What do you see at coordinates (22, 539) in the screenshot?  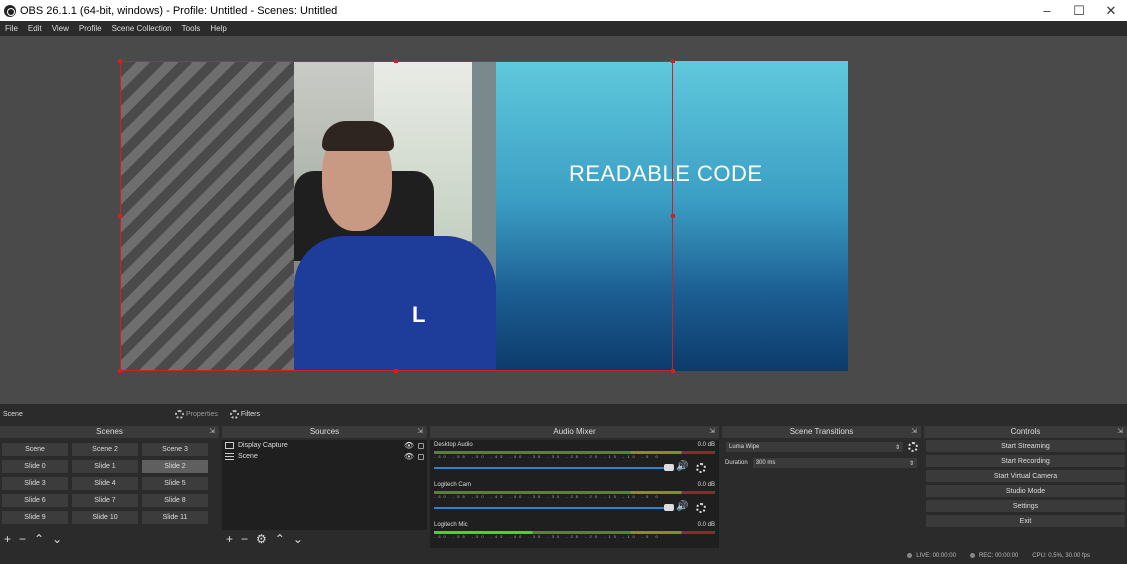 I see `remove-scene-icon: −` at bounding box center [22, 539].